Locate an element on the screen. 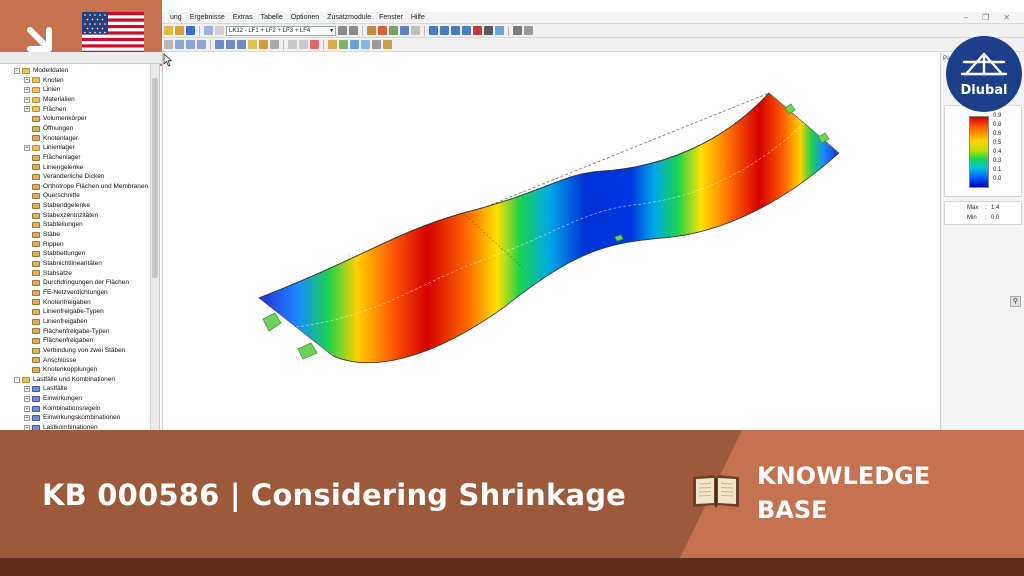 Image resolution: width=1024 pixels, height=576 pixels. support-icon is located at coordinates (393, 30).